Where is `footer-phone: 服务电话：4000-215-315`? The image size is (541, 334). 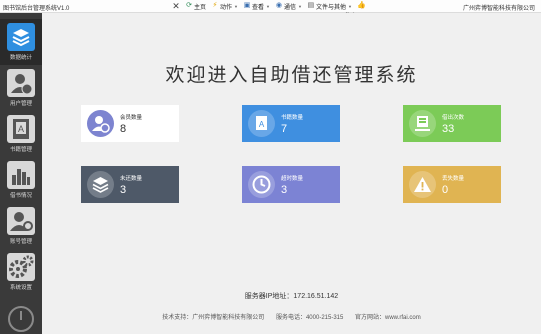
footer-phone: 服务电话：4000-215-315 is located at coordinates (309, 318).